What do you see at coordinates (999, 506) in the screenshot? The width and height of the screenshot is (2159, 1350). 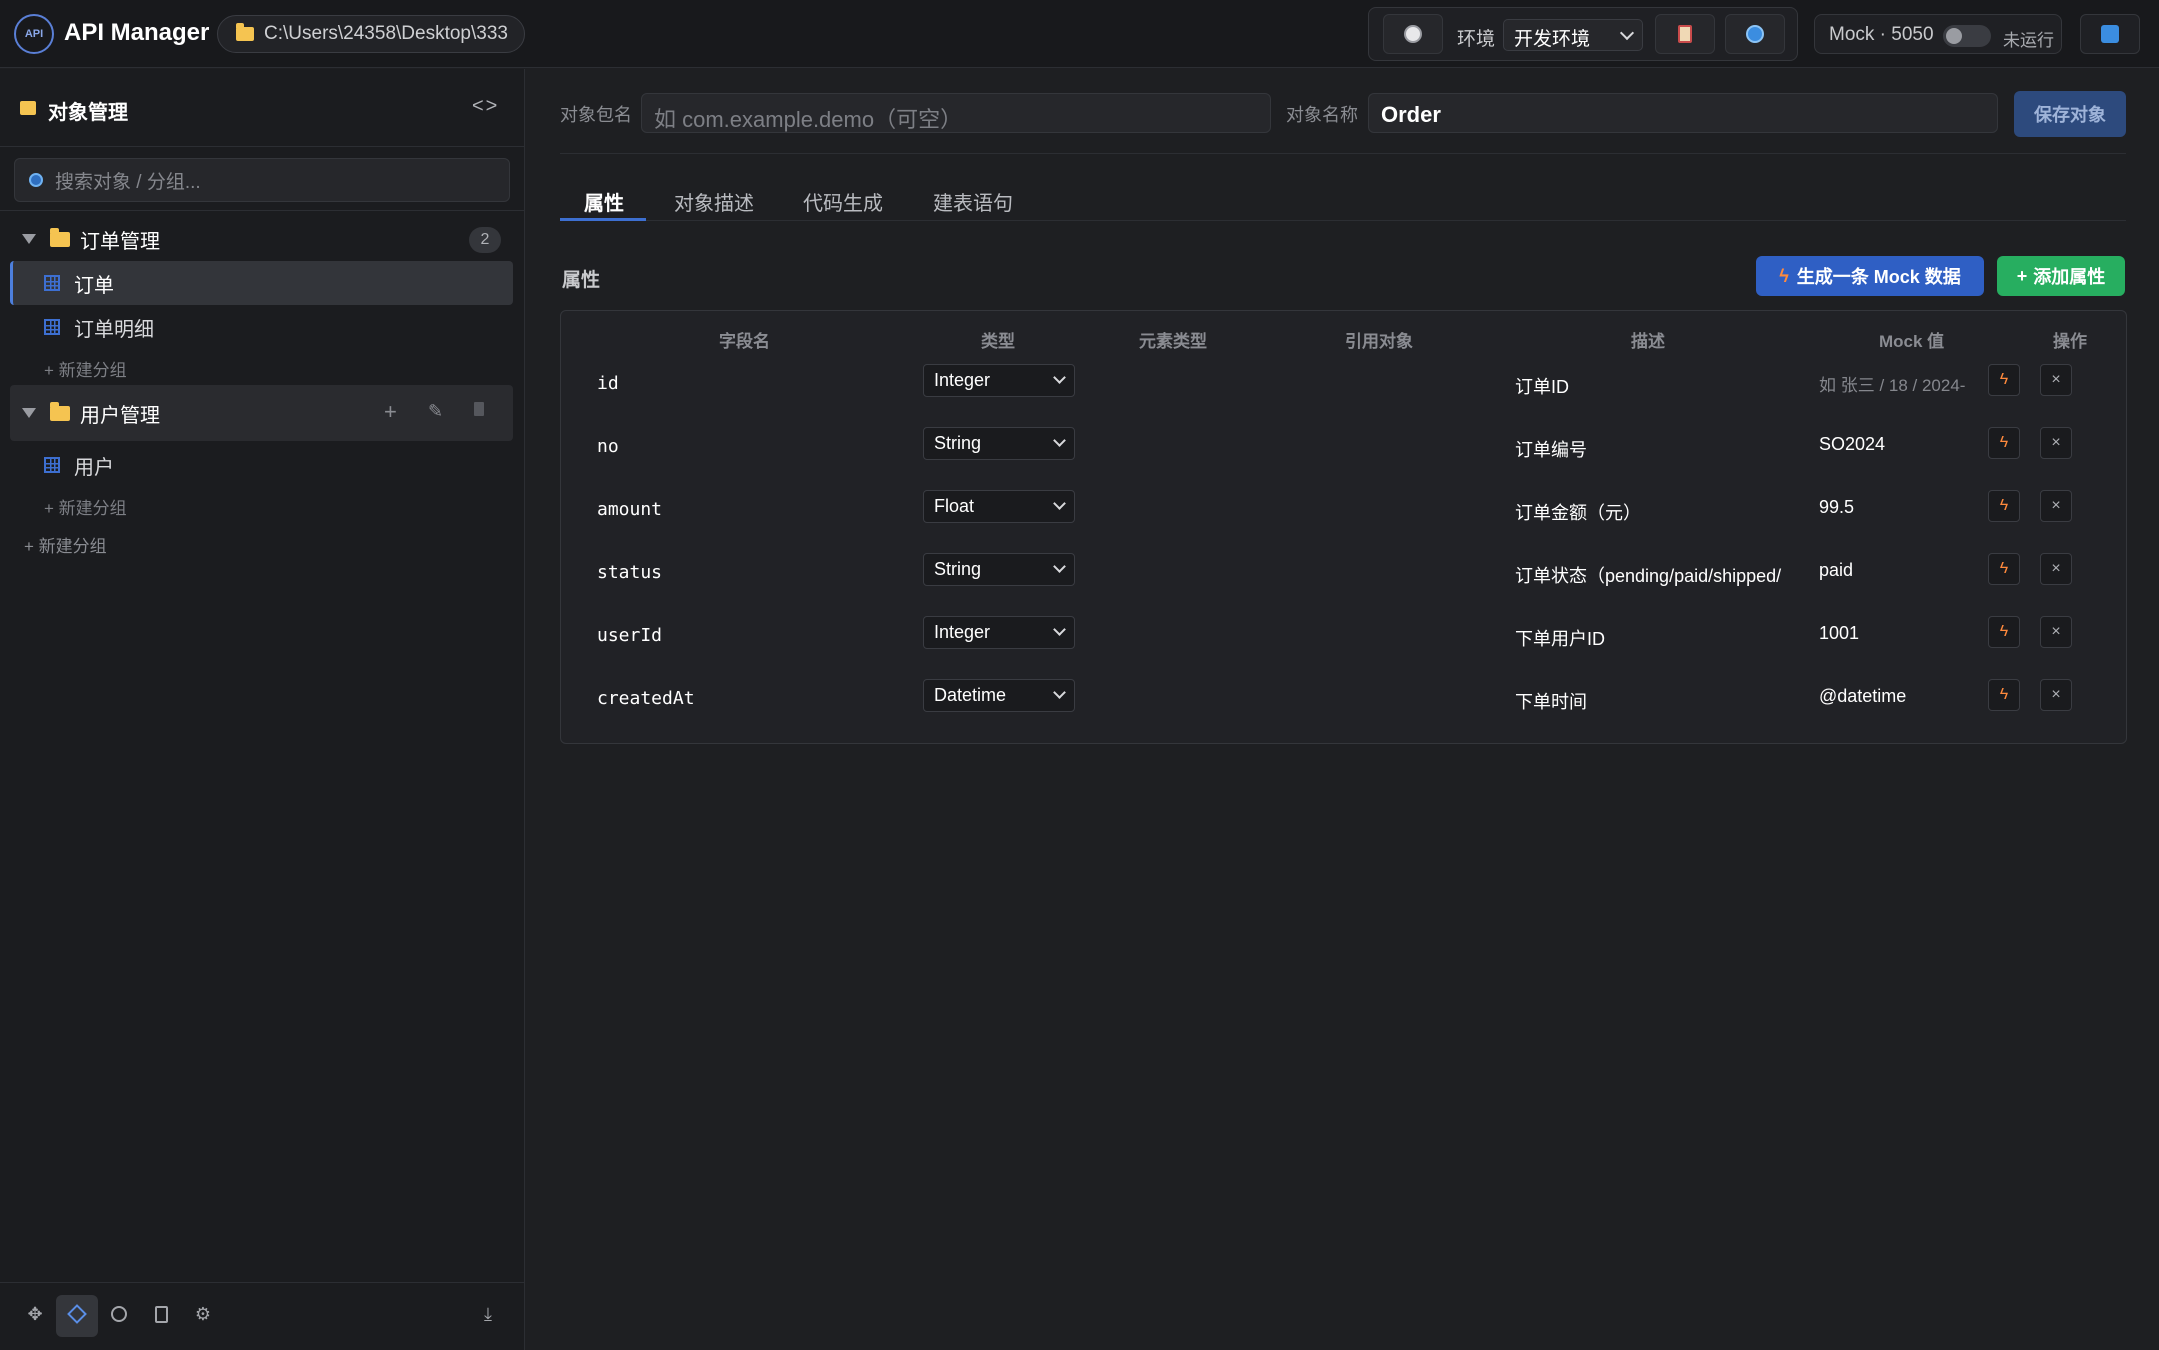 I see `type-select: Float` at bounding box center [999, 506].